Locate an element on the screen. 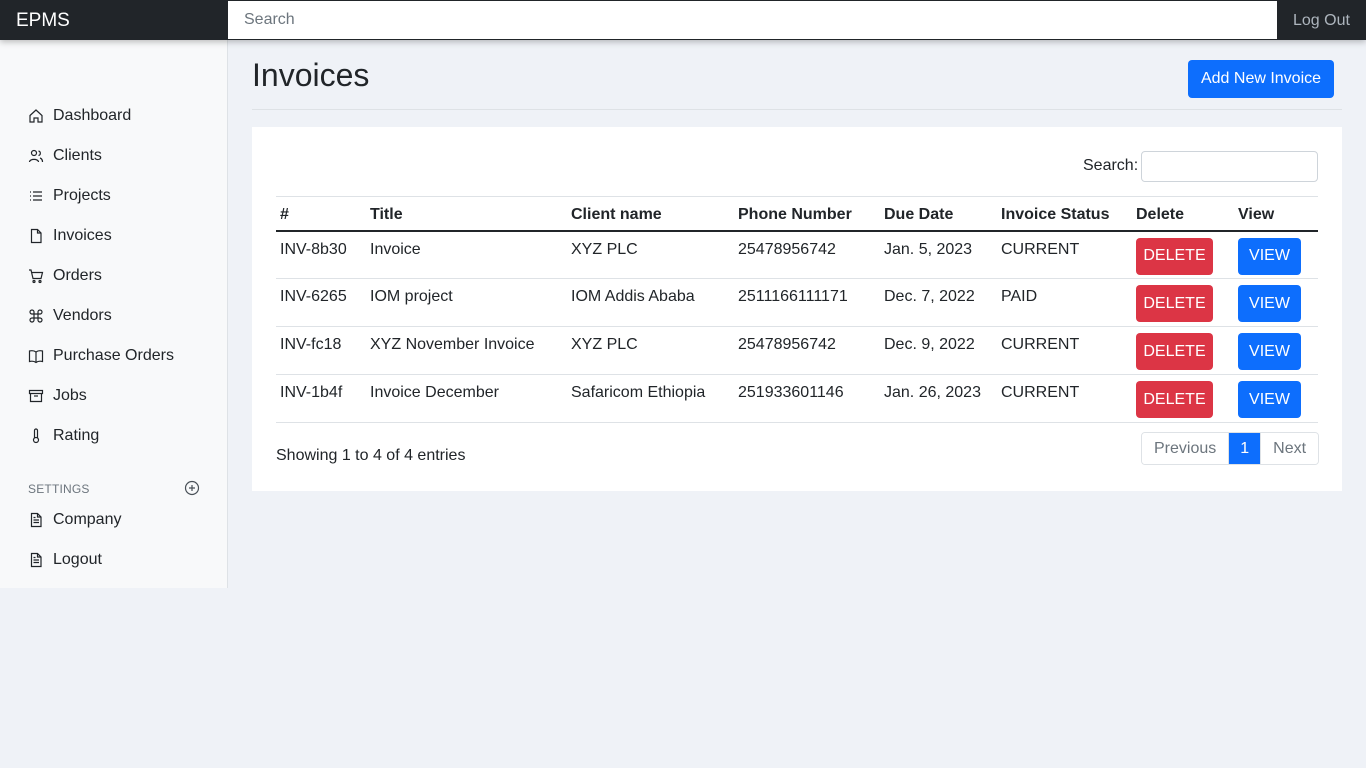  sidebar-item-label: Projects is located at coordinates (82, 195).